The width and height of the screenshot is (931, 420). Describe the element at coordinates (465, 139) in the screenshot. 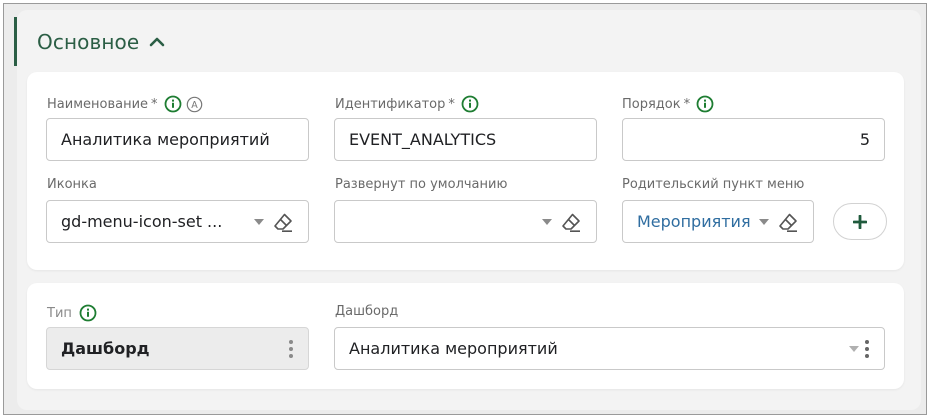

I see `identifier-input: EVENT_ANALYTICS` at that location.